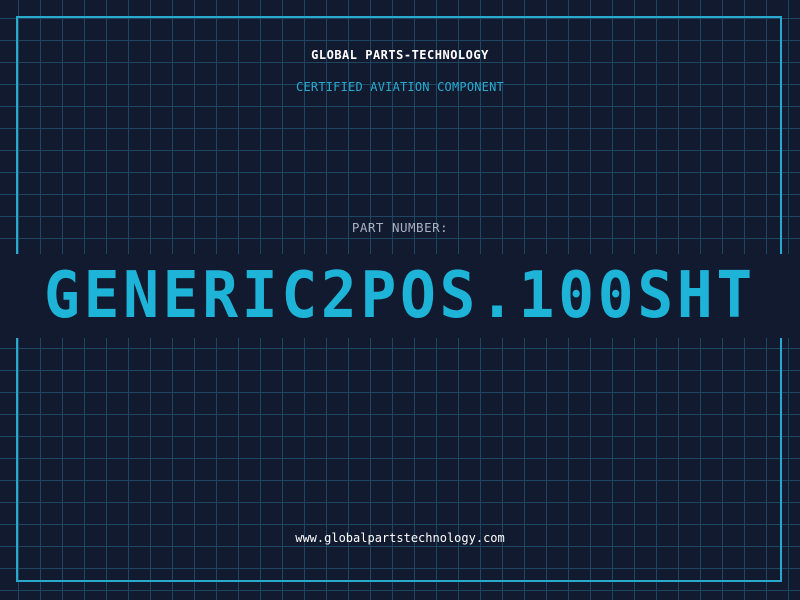 This screenshot has width=800, height=600. Describe the element at coordinates (400, 87) in the screenshot. I see `certification-subtitle: CERTIFIED AVIATION COMPONENT` at that location.